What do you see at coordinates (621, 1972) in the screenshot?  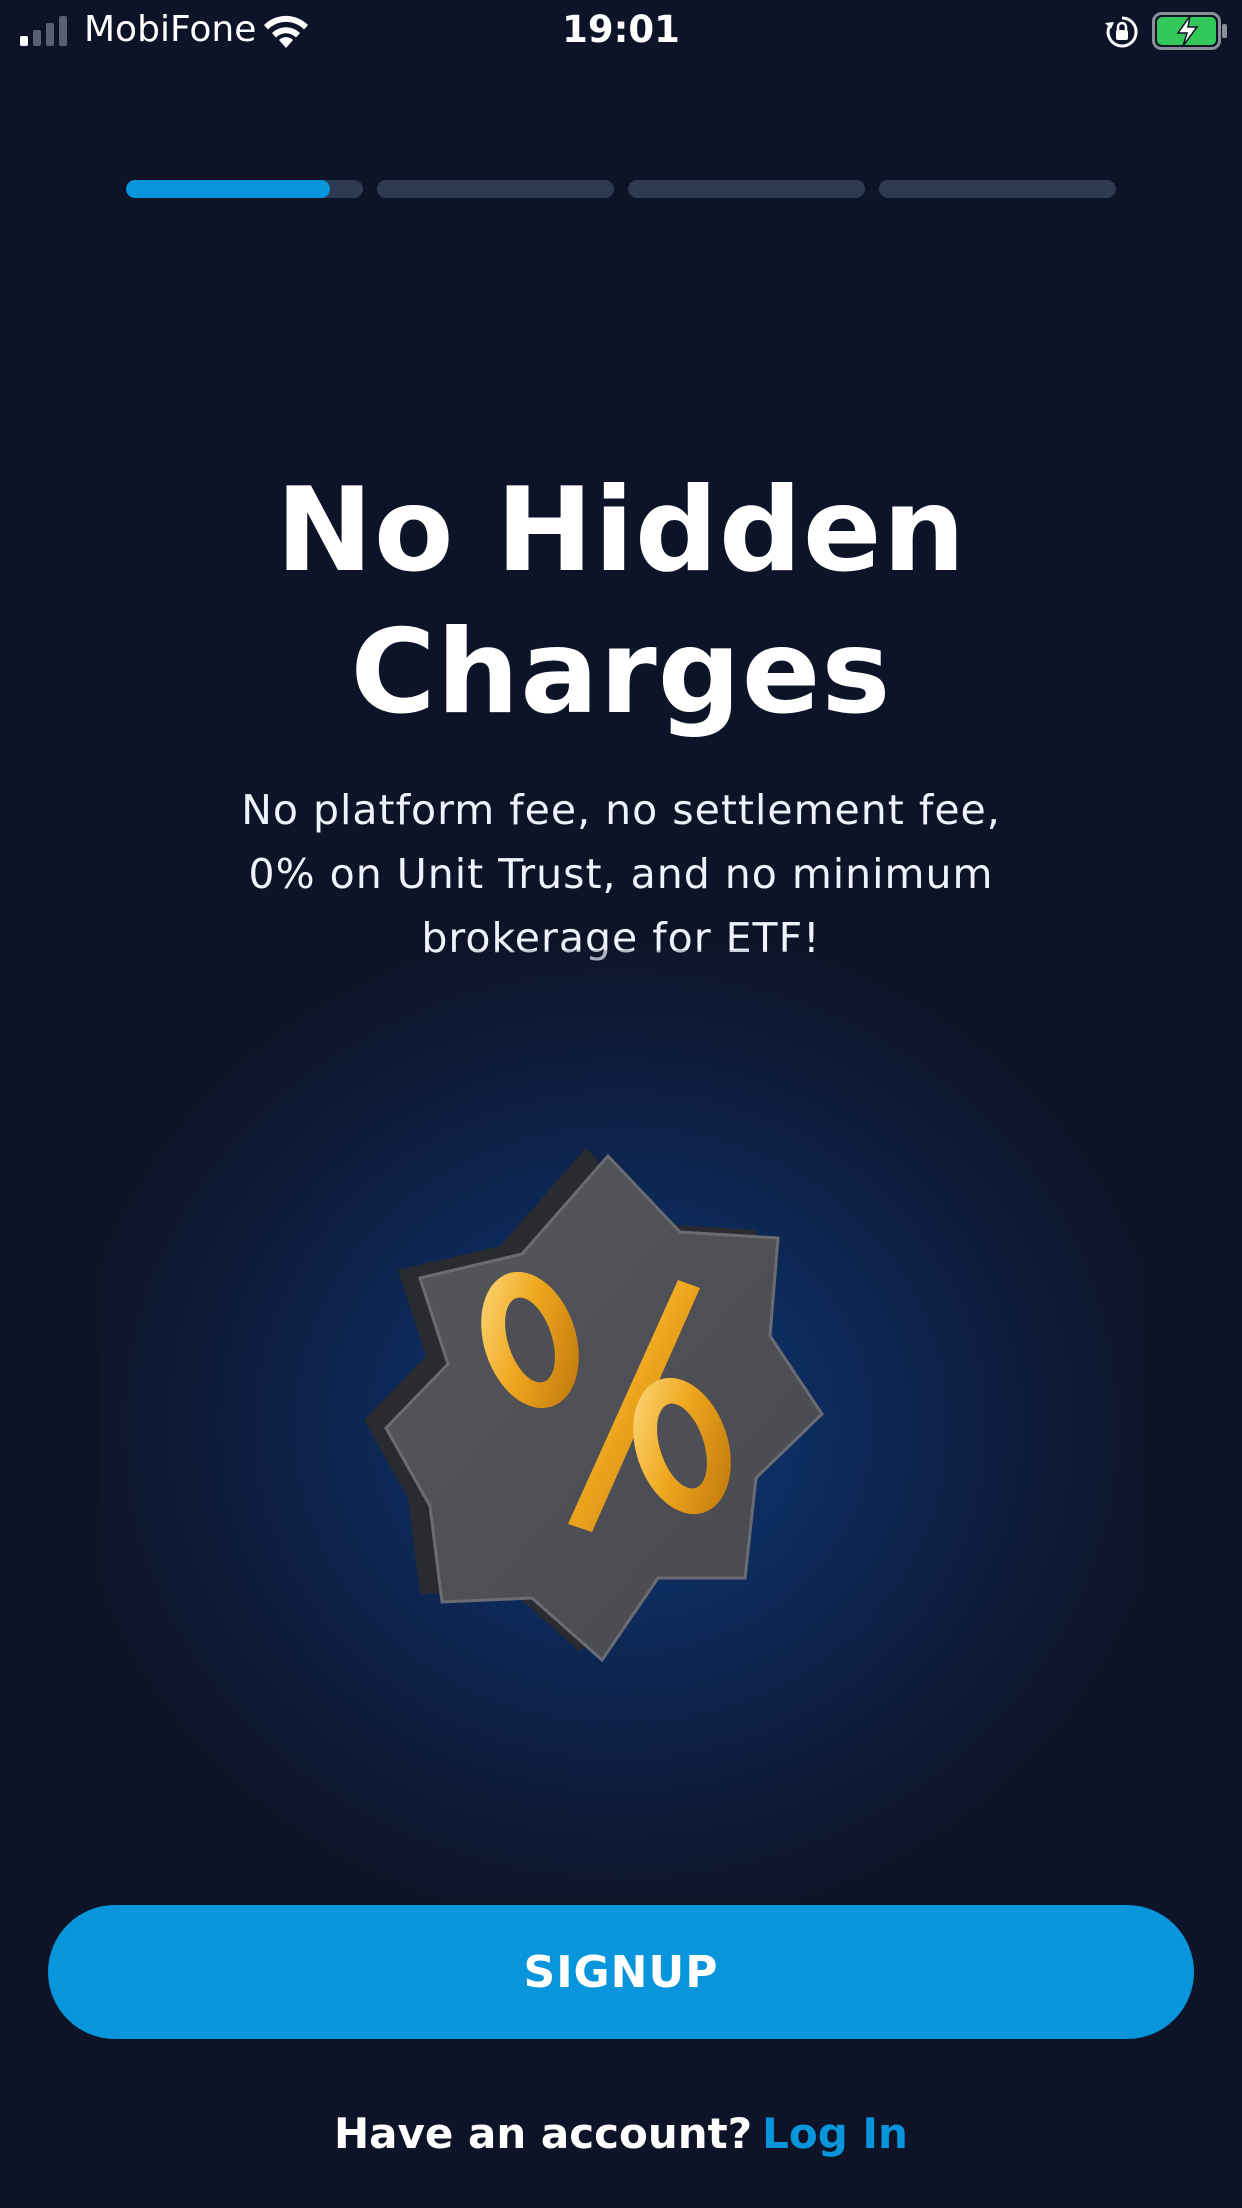 I see `signup-button: SIGNUP` at bounding box center [621, 1972].